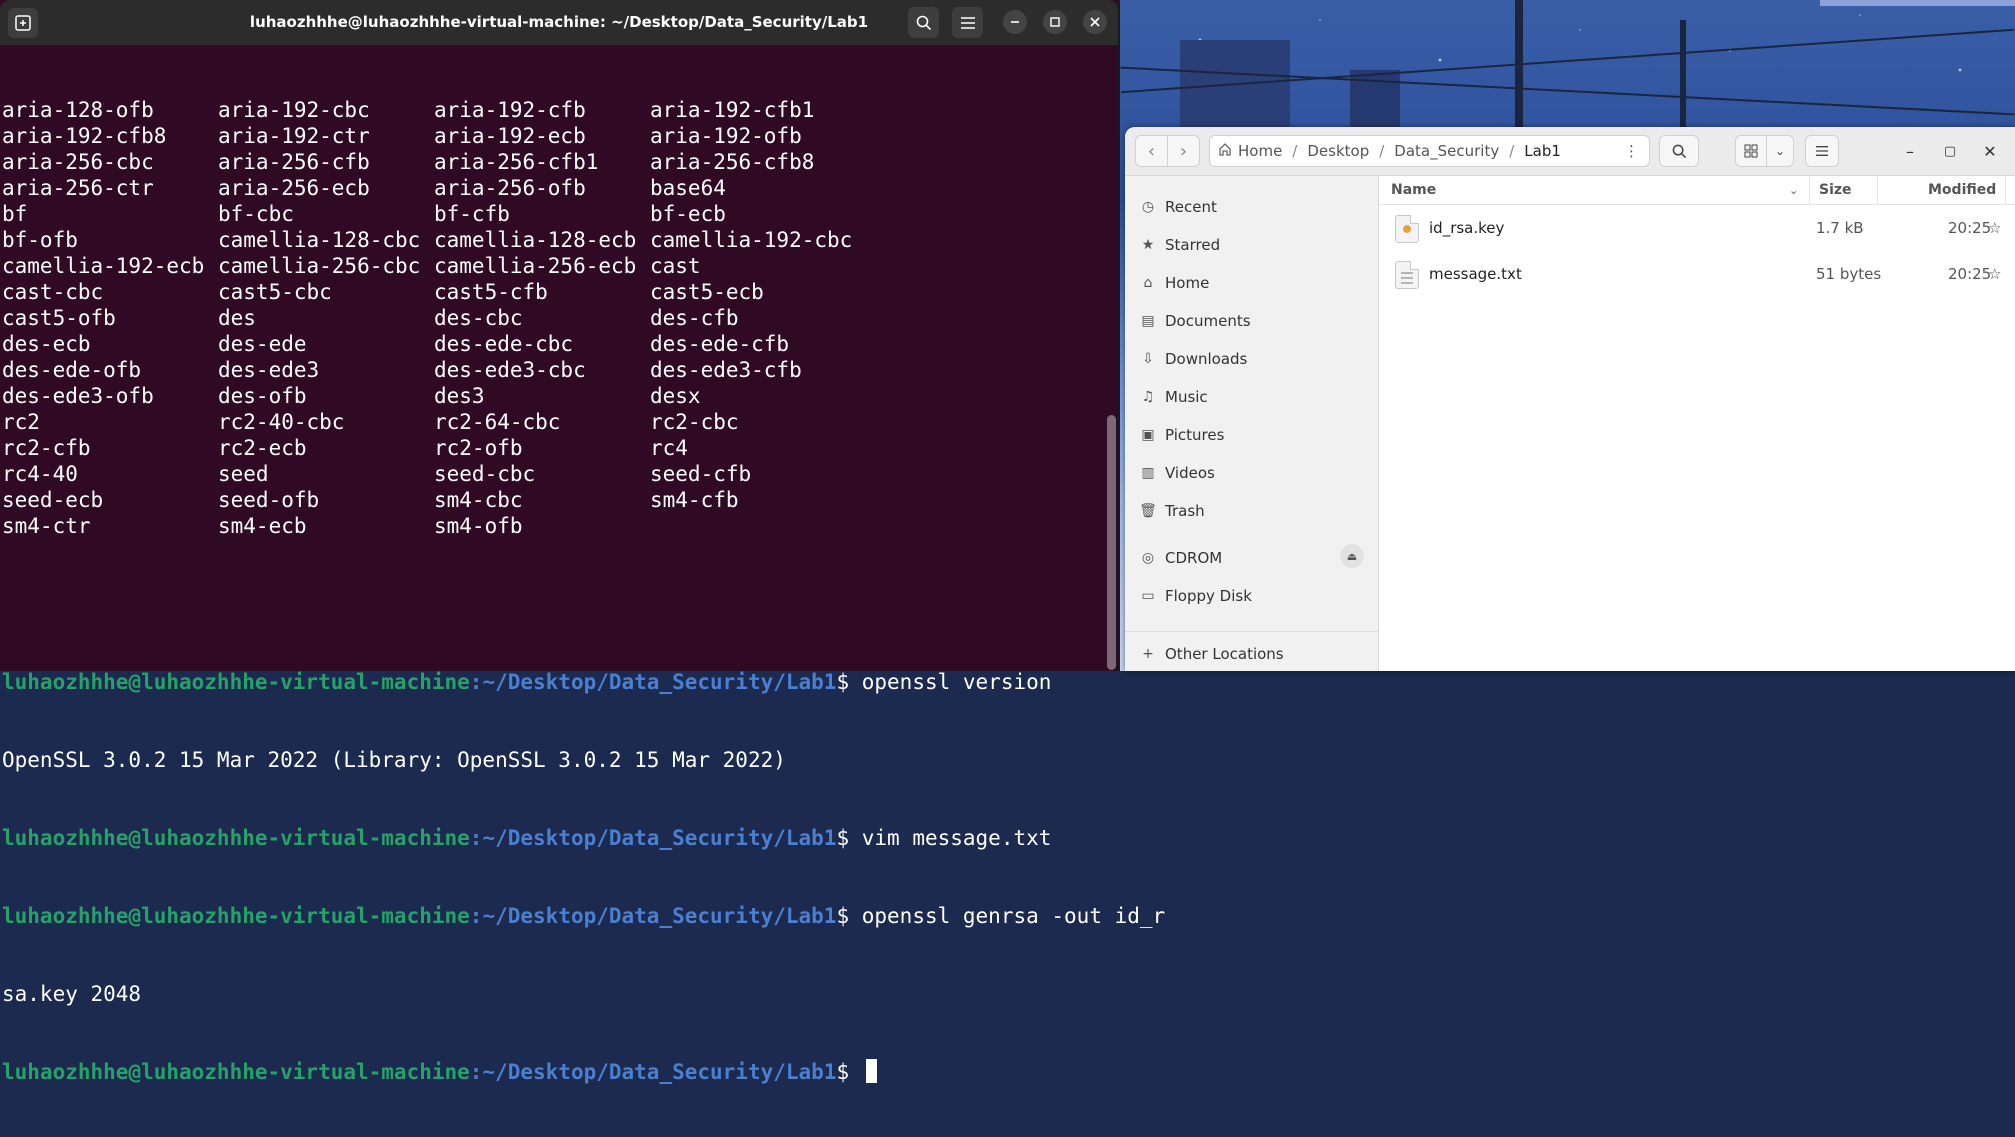 The image size is (2015, 1137). I want to click on sidebar-item-documents: ▤ Documents, so click(1194, 321).